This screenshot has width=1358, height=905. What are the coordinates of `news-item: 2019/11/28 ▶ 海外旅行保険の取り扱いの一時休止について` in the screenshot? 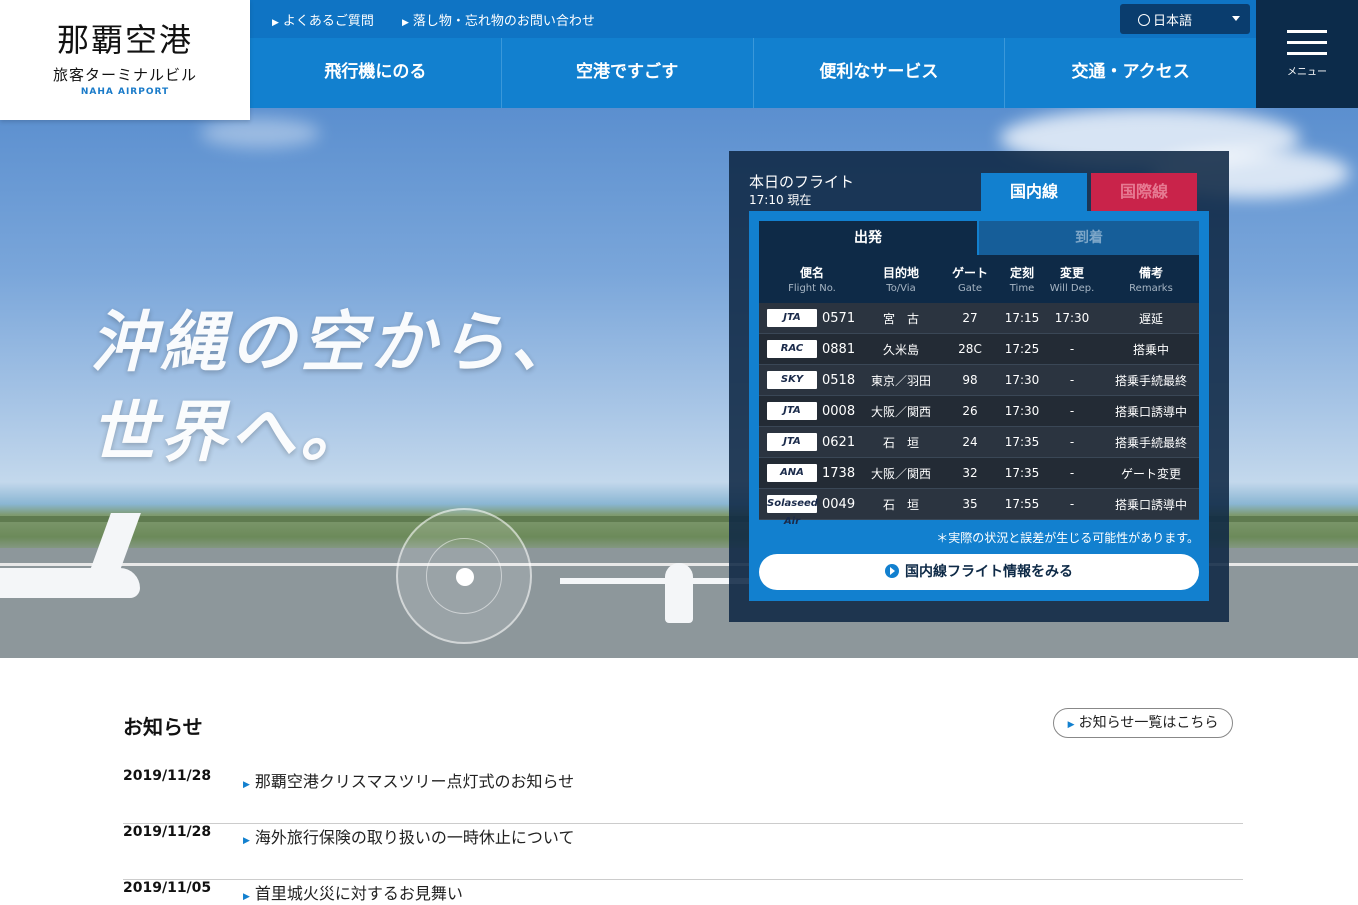 It's located at (683, 852).